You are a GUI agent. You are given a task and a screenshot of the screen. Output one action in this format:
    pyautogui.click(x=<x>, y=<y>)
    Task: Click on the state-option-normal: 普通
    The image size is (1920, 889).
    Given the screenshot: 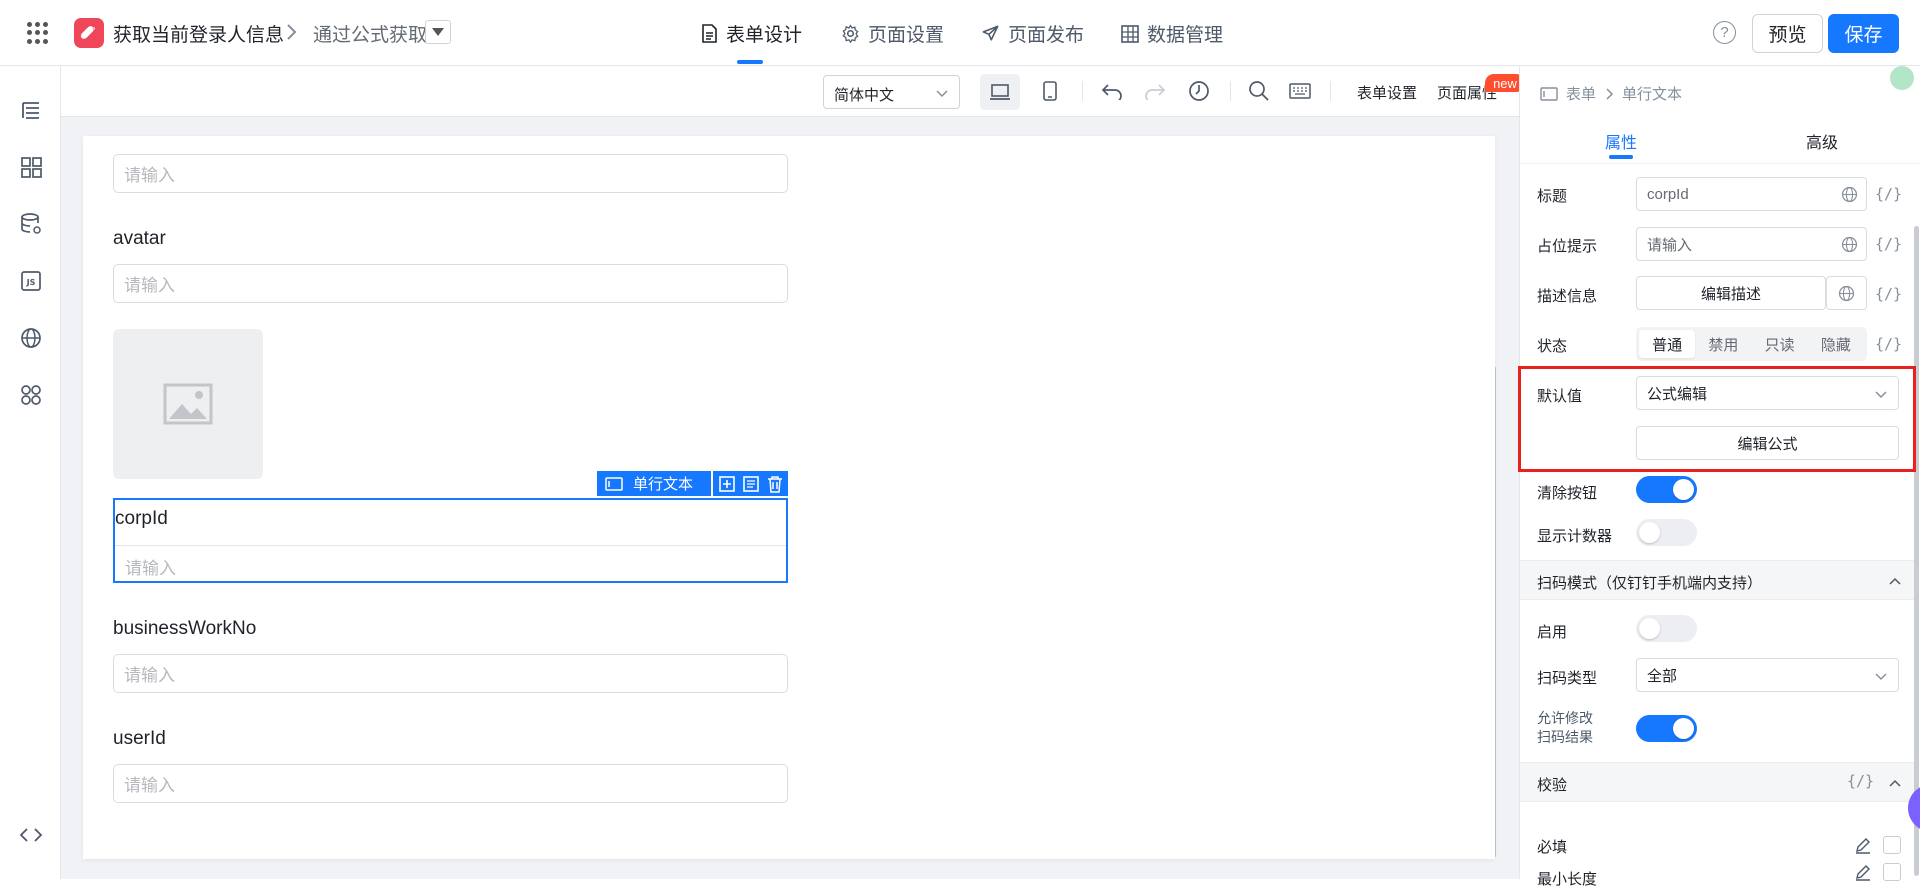 What is the action you would take?
    pyautogui.click(x=1667, y=344)
    